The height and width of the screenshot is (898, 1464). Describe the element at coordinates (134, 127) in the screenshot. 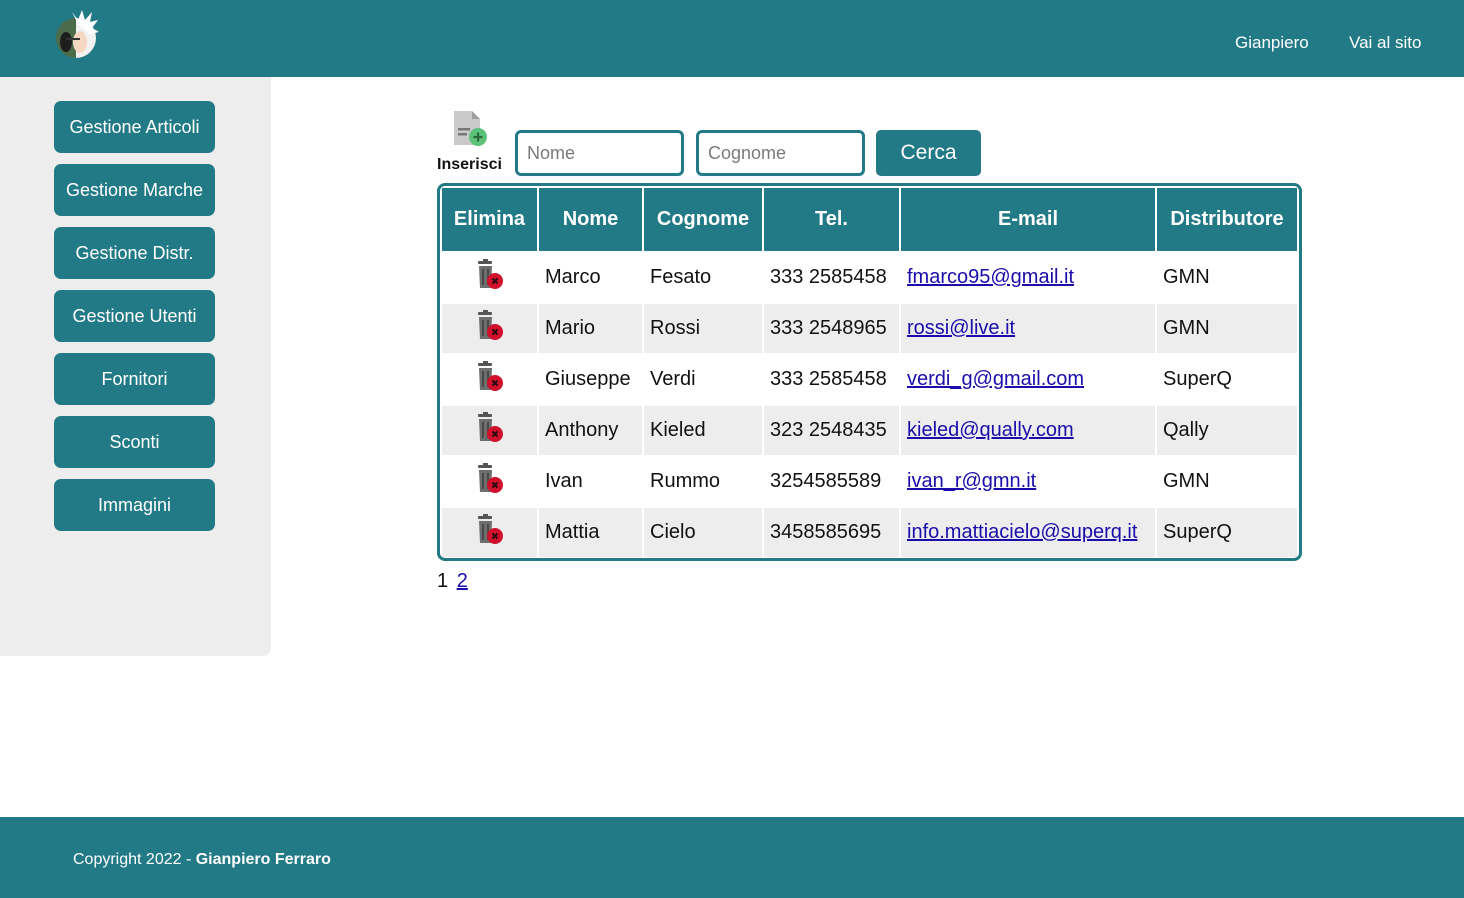

I see `sidebar-item-gestione-articoli: Gestione Articoli` at that location.